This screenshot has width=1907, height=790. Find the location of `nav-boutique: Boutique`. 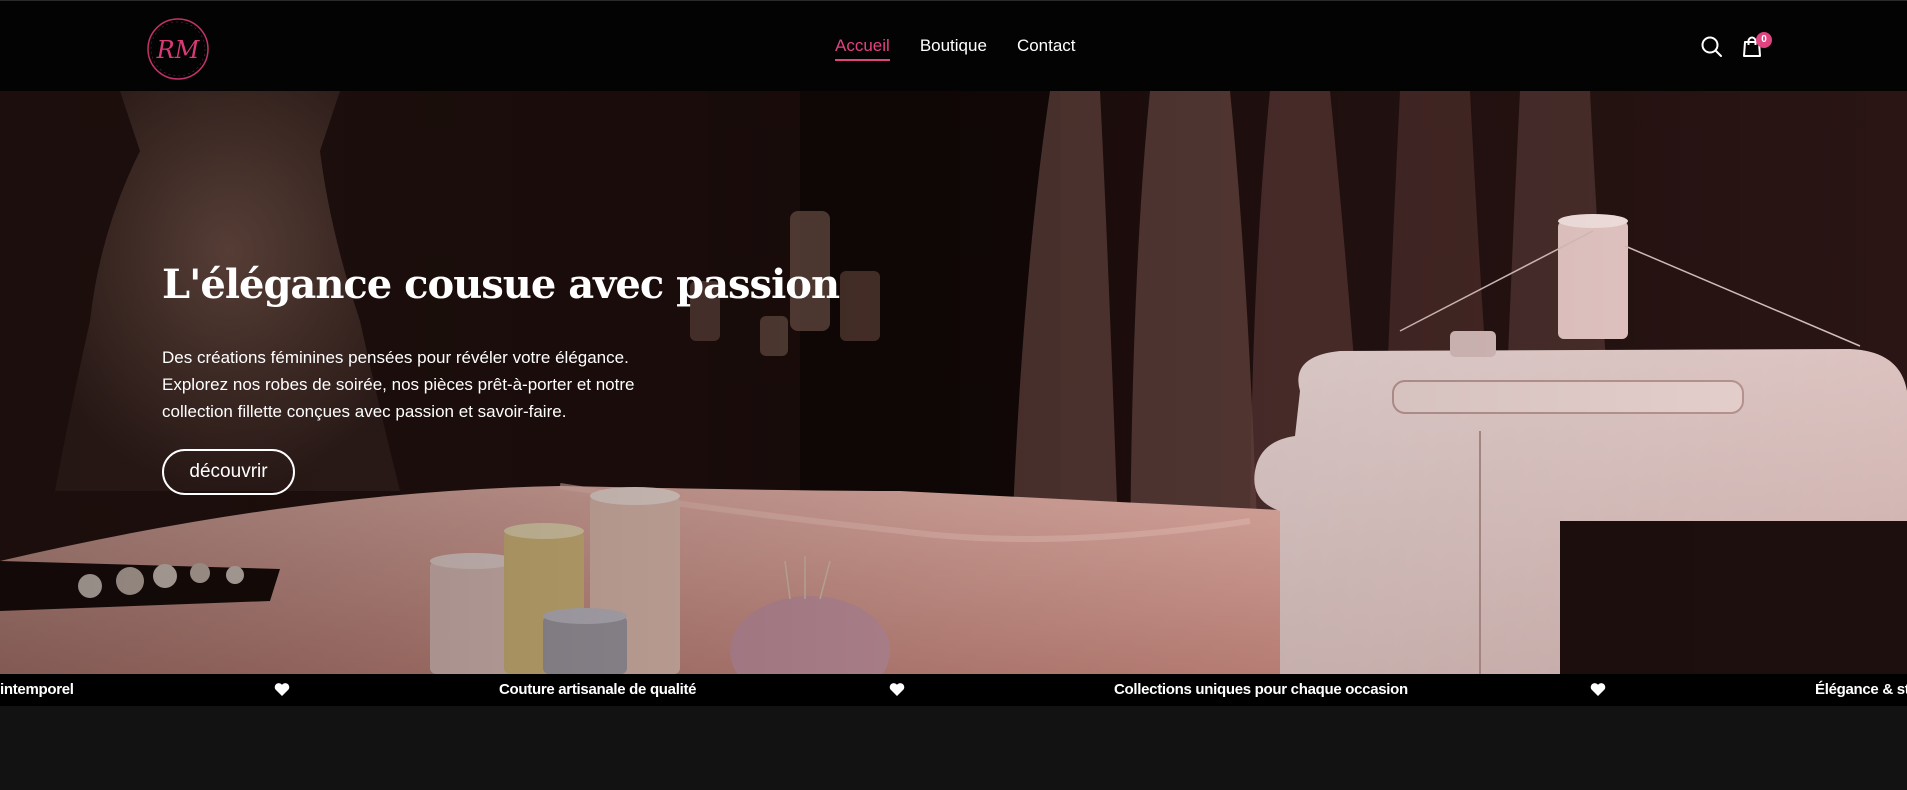

nav-boutique: Boutique is located at coordinates (953, 48).